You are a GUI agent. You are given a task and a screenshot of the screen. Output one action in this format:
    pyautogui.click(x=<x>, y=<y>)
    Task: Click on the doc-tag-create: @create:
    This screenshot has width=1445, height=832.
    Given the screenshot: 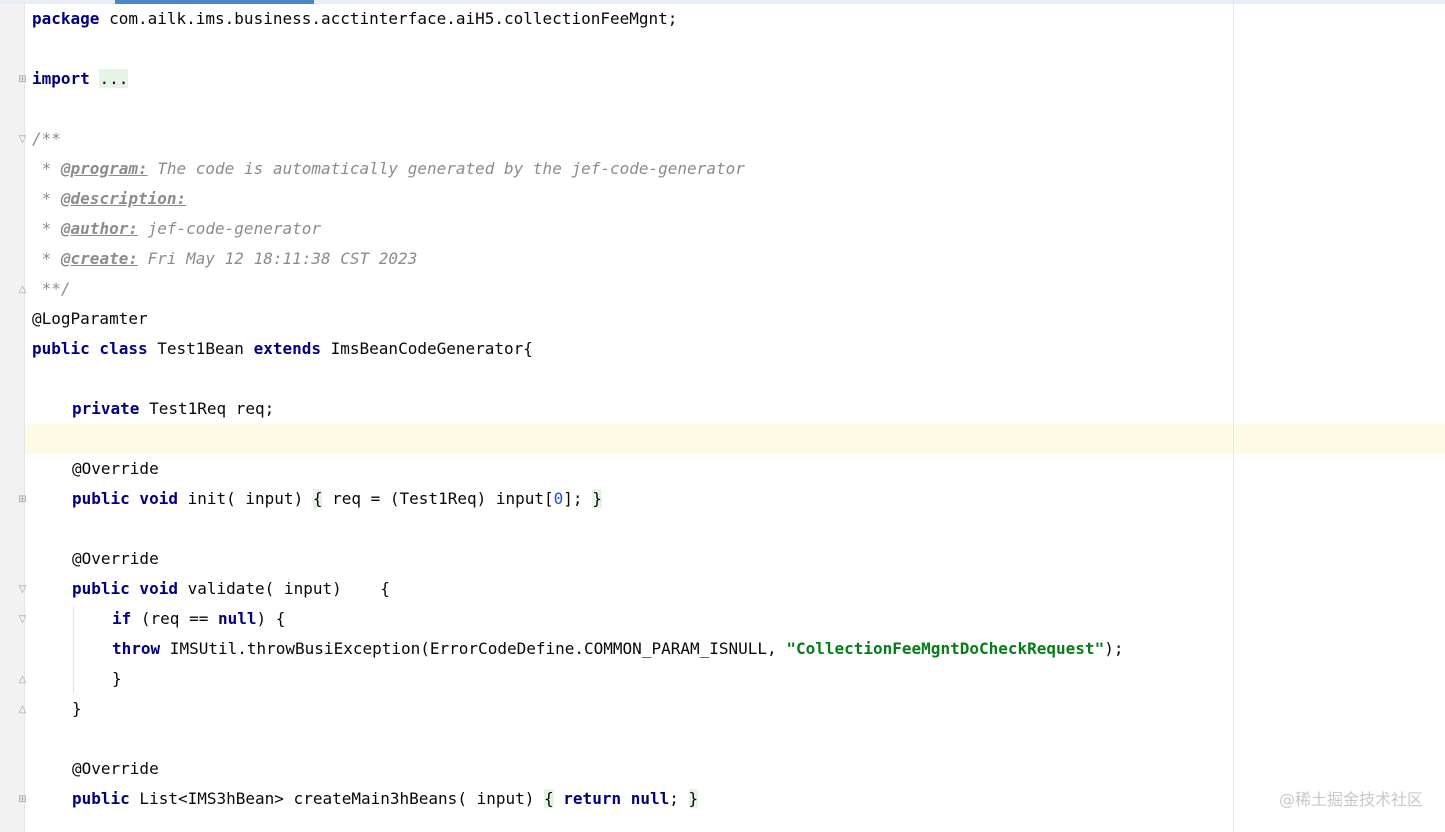 What is the action you would take?
    pyautogui.click(x=99, y=258)
    